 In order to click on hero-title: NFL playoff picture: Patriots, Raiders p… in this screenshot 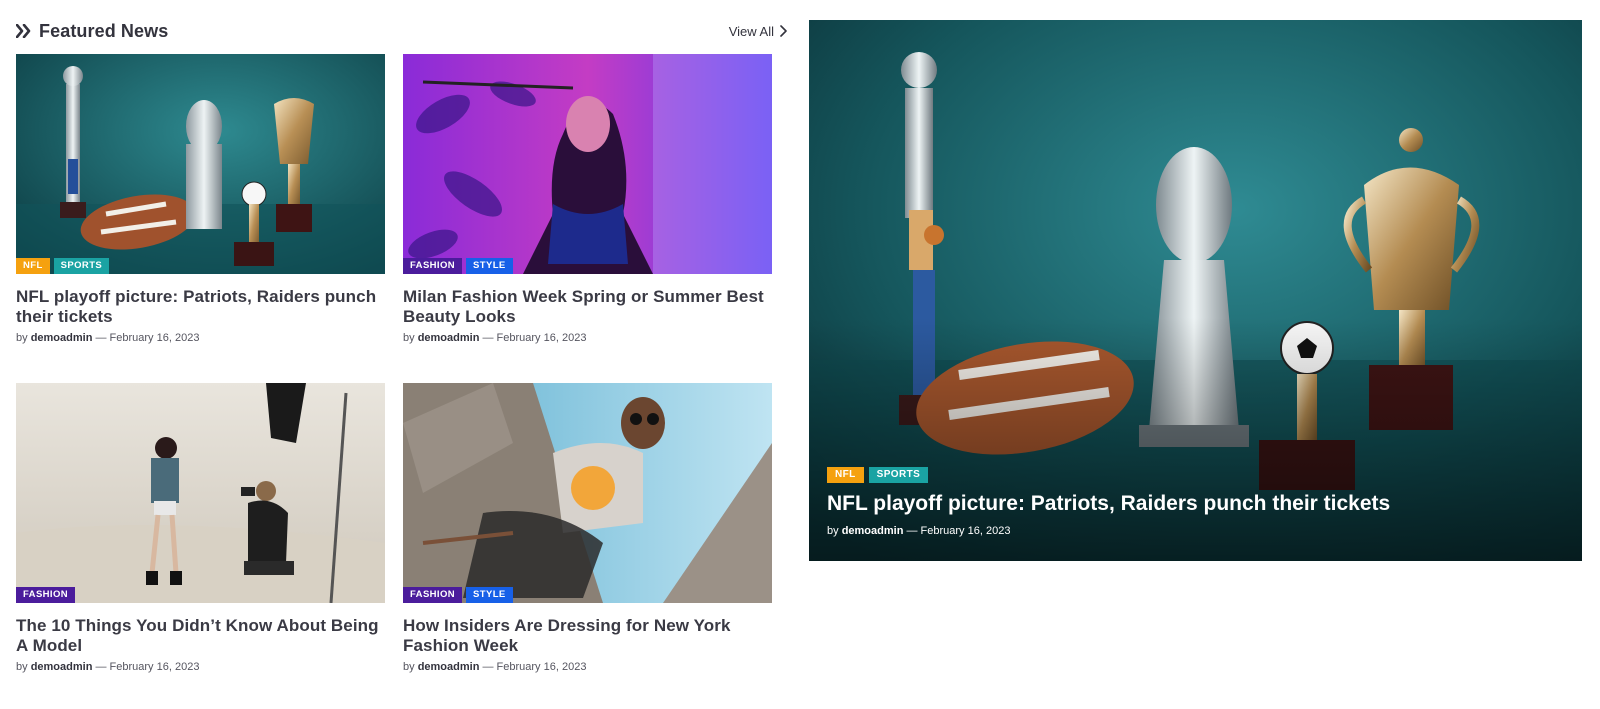, I will do `click(1108, 504)`.